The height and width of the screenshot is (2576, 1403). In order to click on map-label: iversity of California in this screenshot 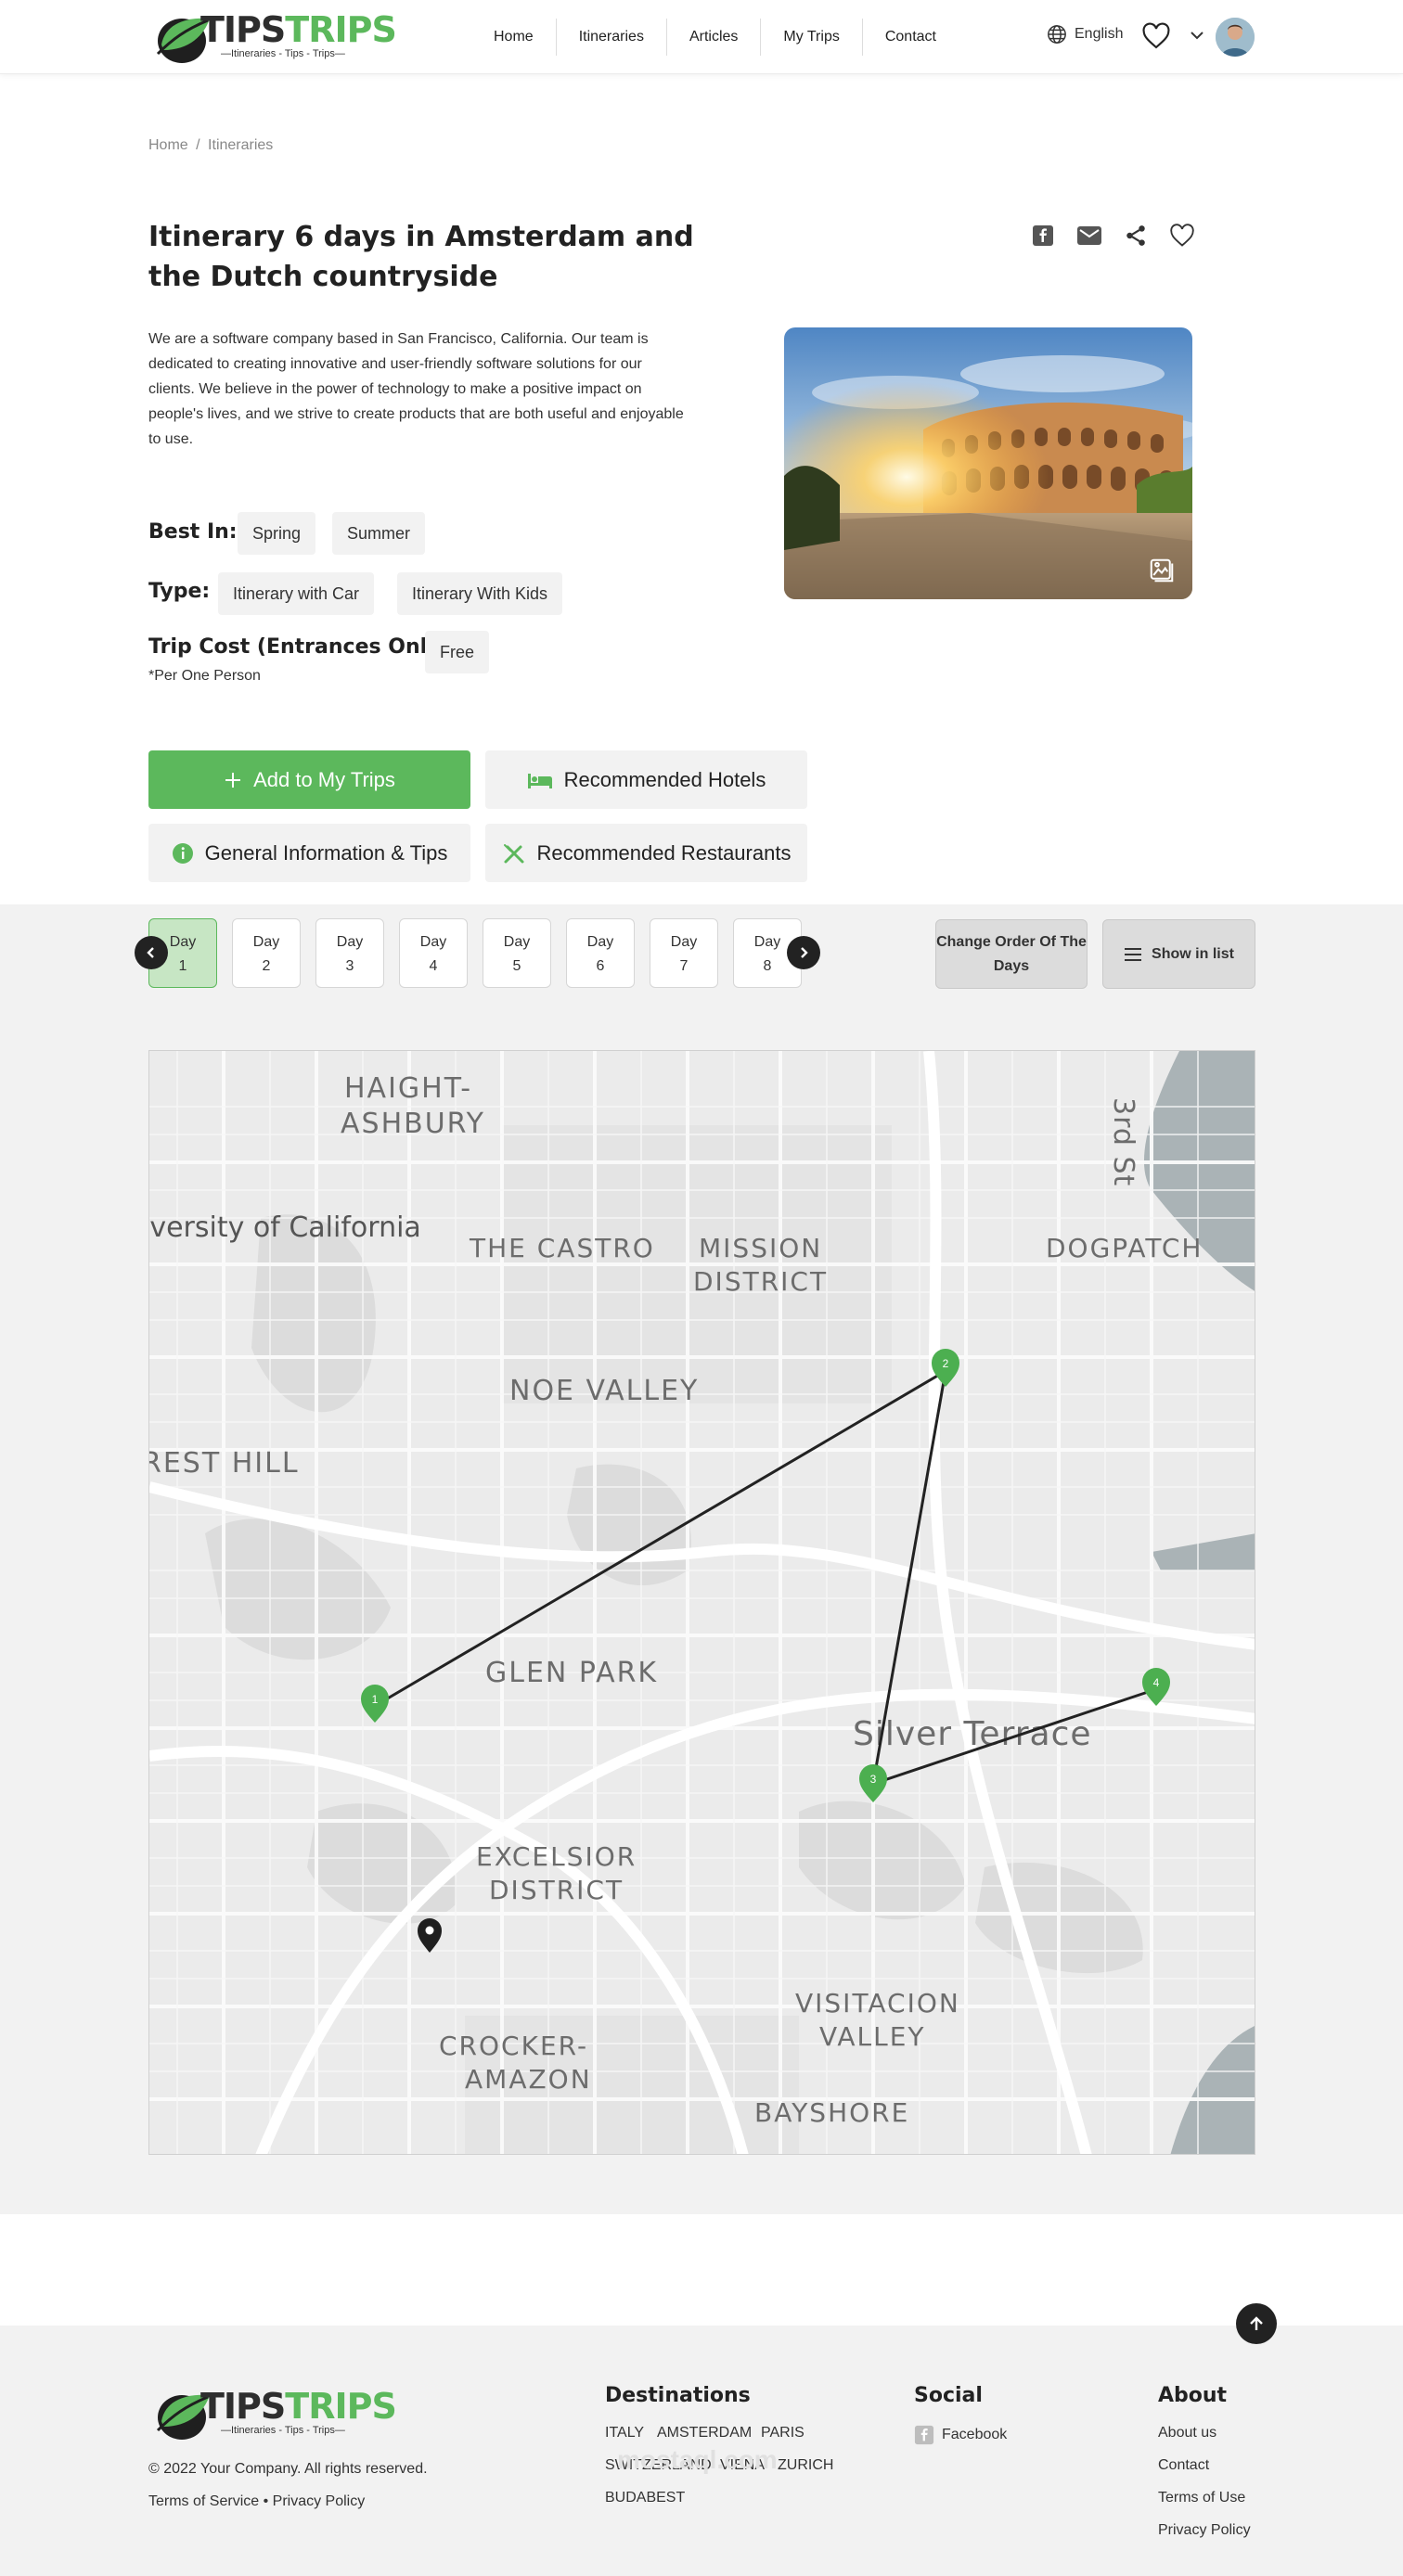, I will do `click(285, 1227)`.